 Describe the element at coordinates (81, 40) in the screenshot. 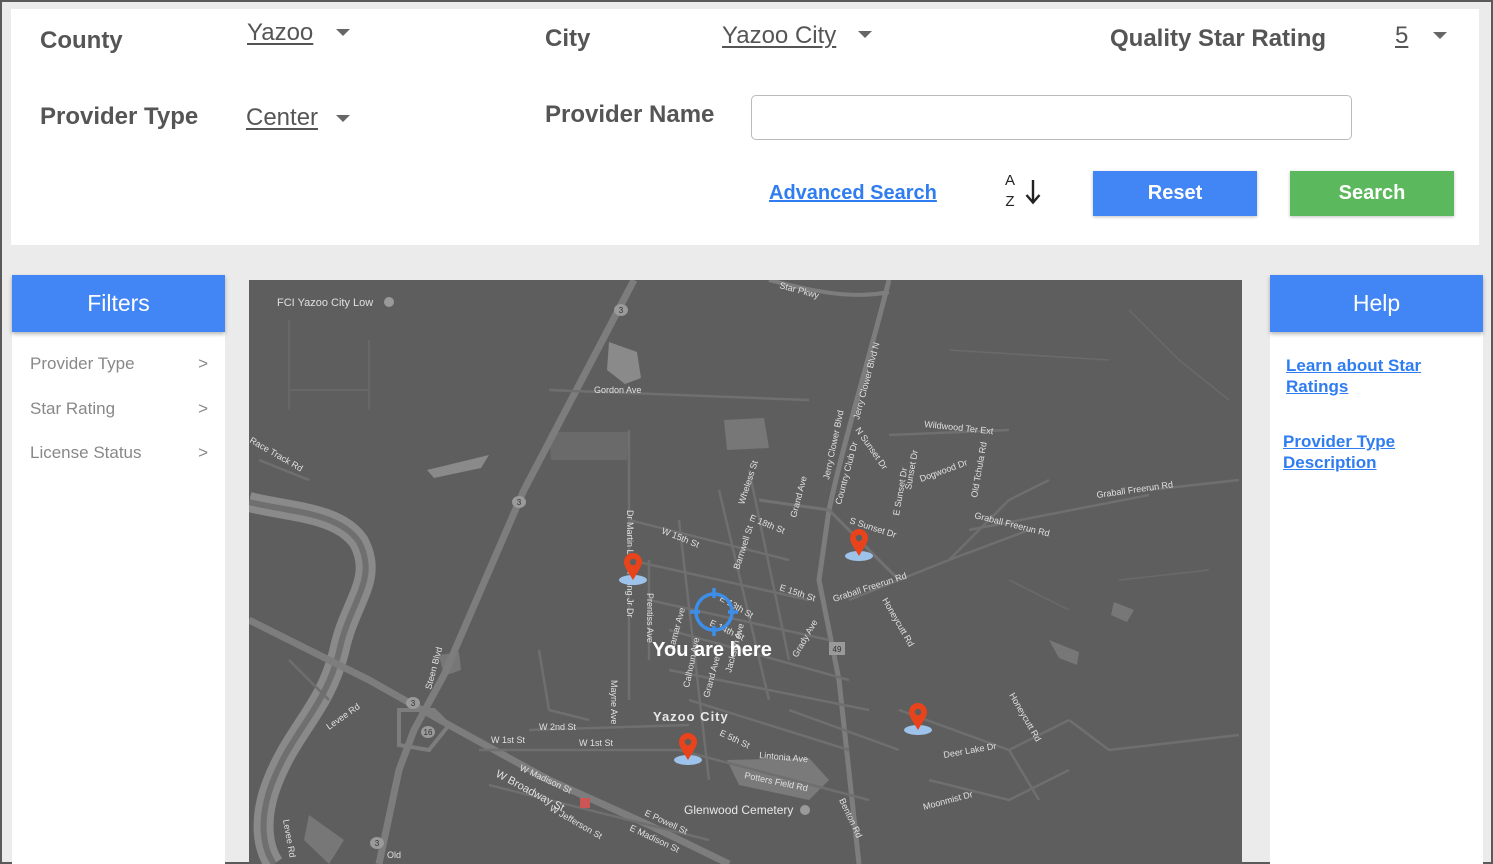

I see `county-label: County` at that location.